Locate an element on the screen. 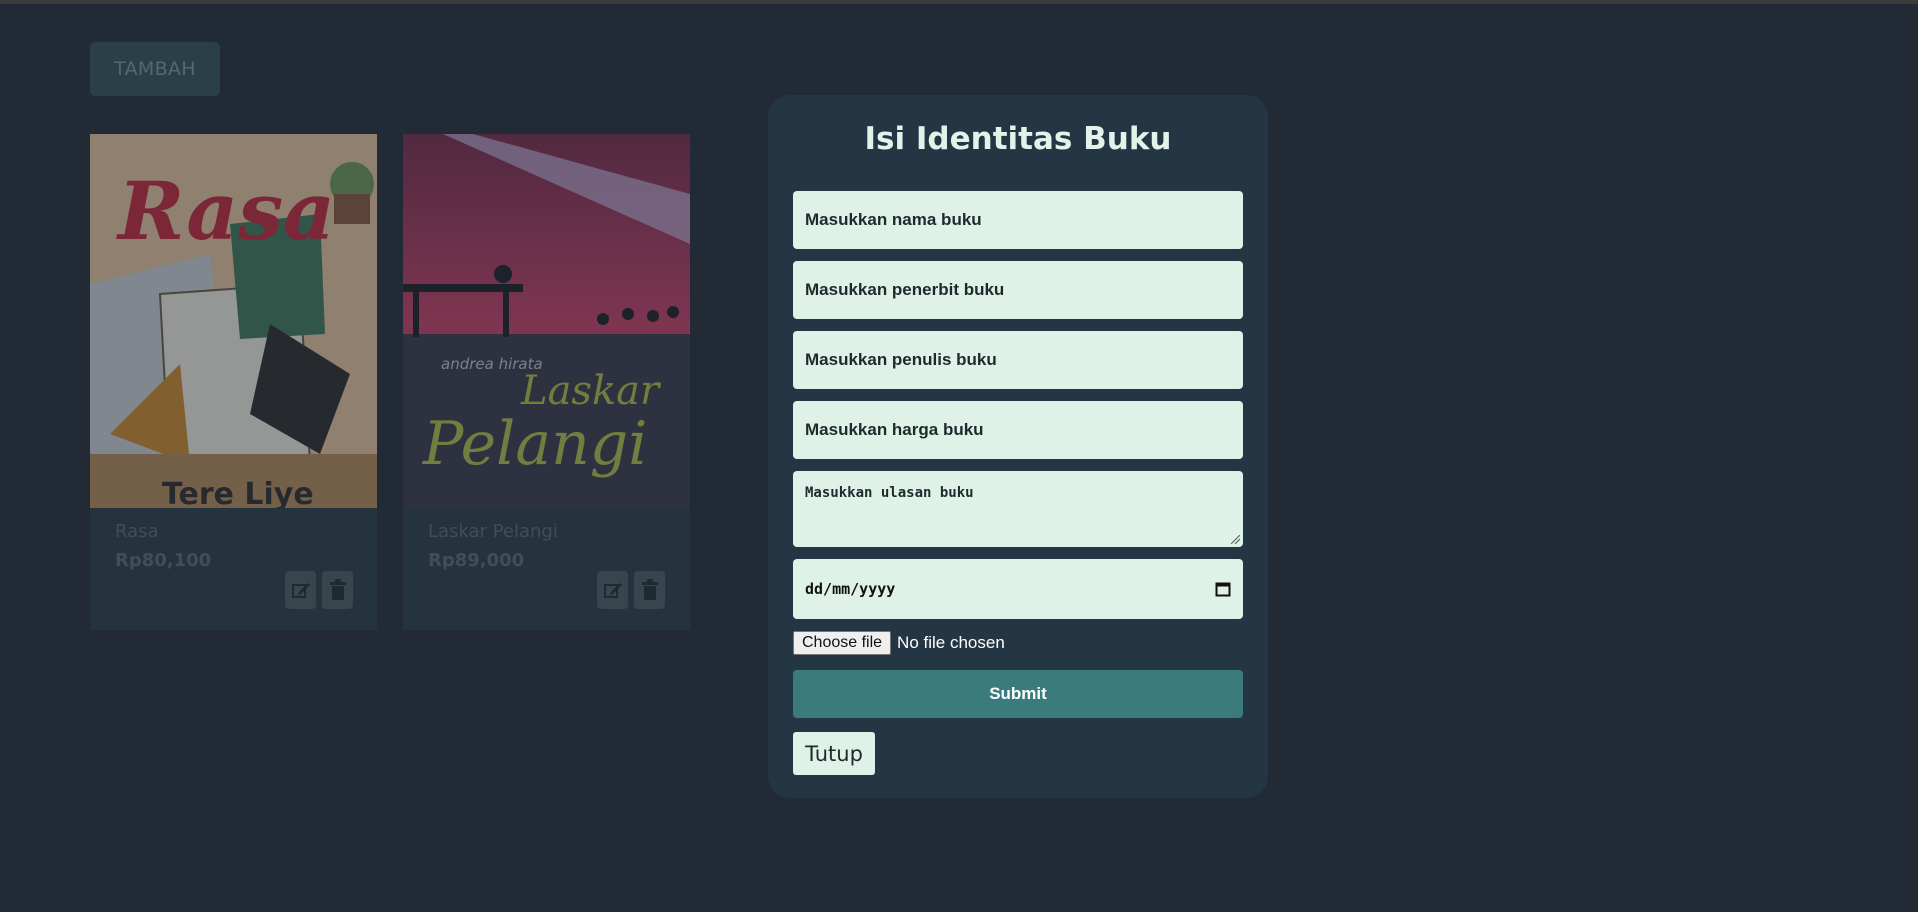  book-date-input: dd/mm/yyyy is located at coordinates (1018, 589).